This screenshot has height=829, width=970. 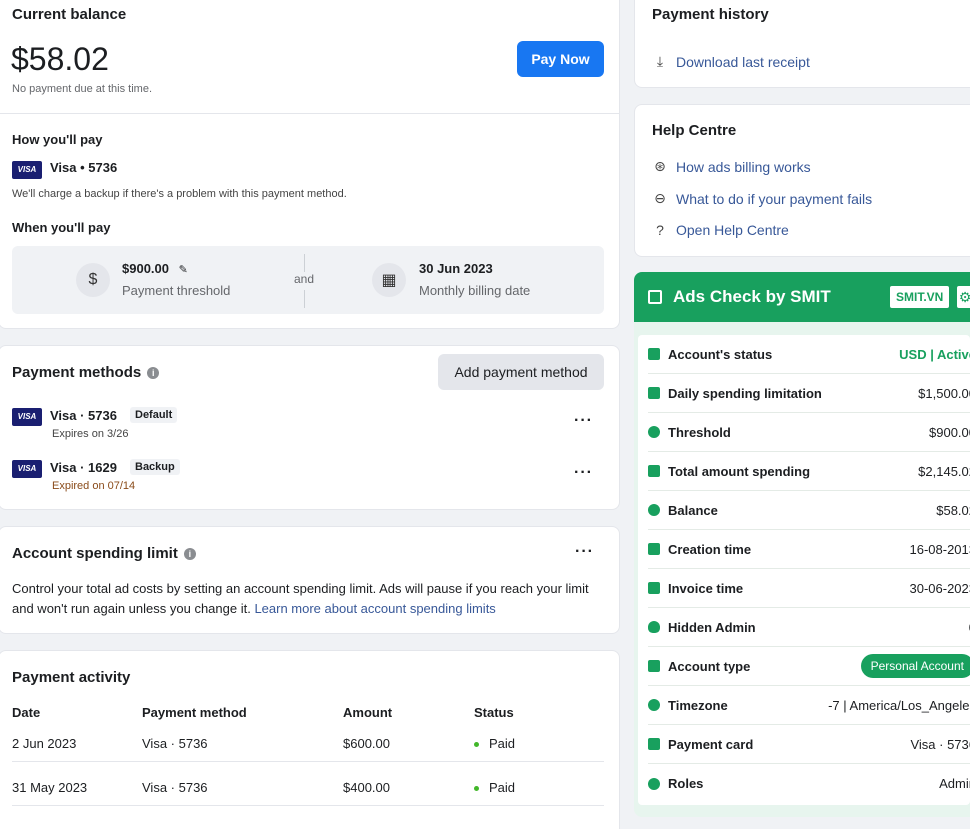 What do you see at coordinates (654, 783) in the screenshot?
I see `users-icon` at bounding box center [654, 783].